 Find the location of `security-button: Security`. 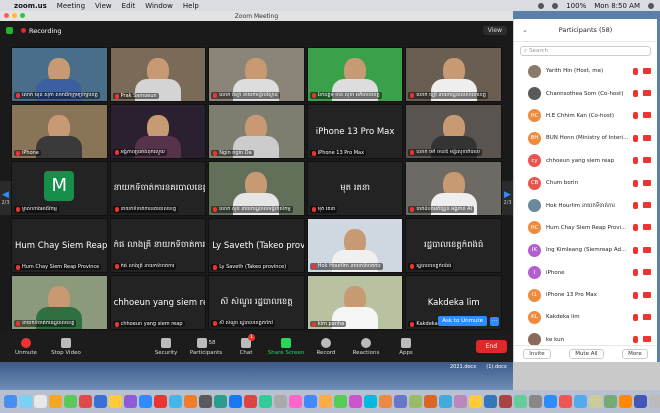

security-button: Security is located at coordinates (166, 347).